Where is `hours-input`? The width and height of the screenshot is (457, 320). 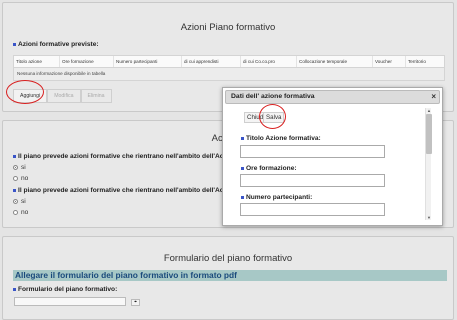
hours-input is located at coordinates (312, 180).